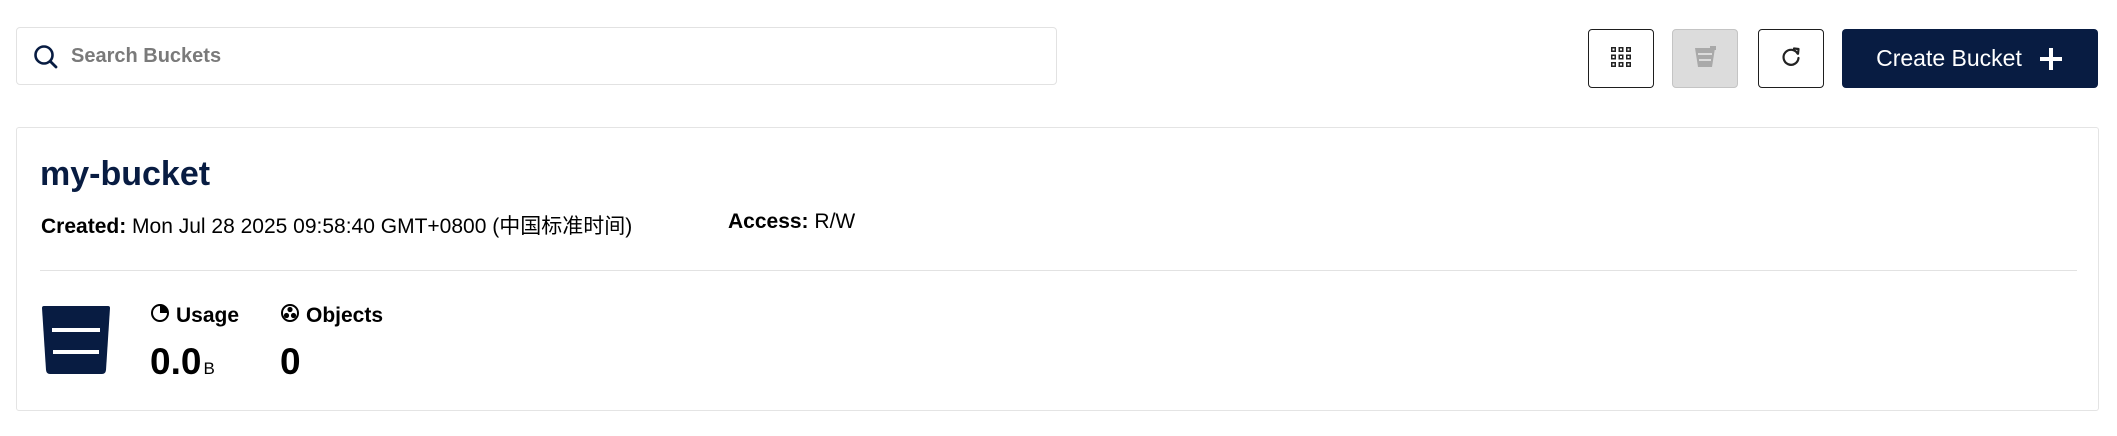 The image size is (2117, 436). What do you see at coordinates (125, 174) in the screenshot?
I see `bucket-name-link: my-bucket` at bounding box center [125, 174].